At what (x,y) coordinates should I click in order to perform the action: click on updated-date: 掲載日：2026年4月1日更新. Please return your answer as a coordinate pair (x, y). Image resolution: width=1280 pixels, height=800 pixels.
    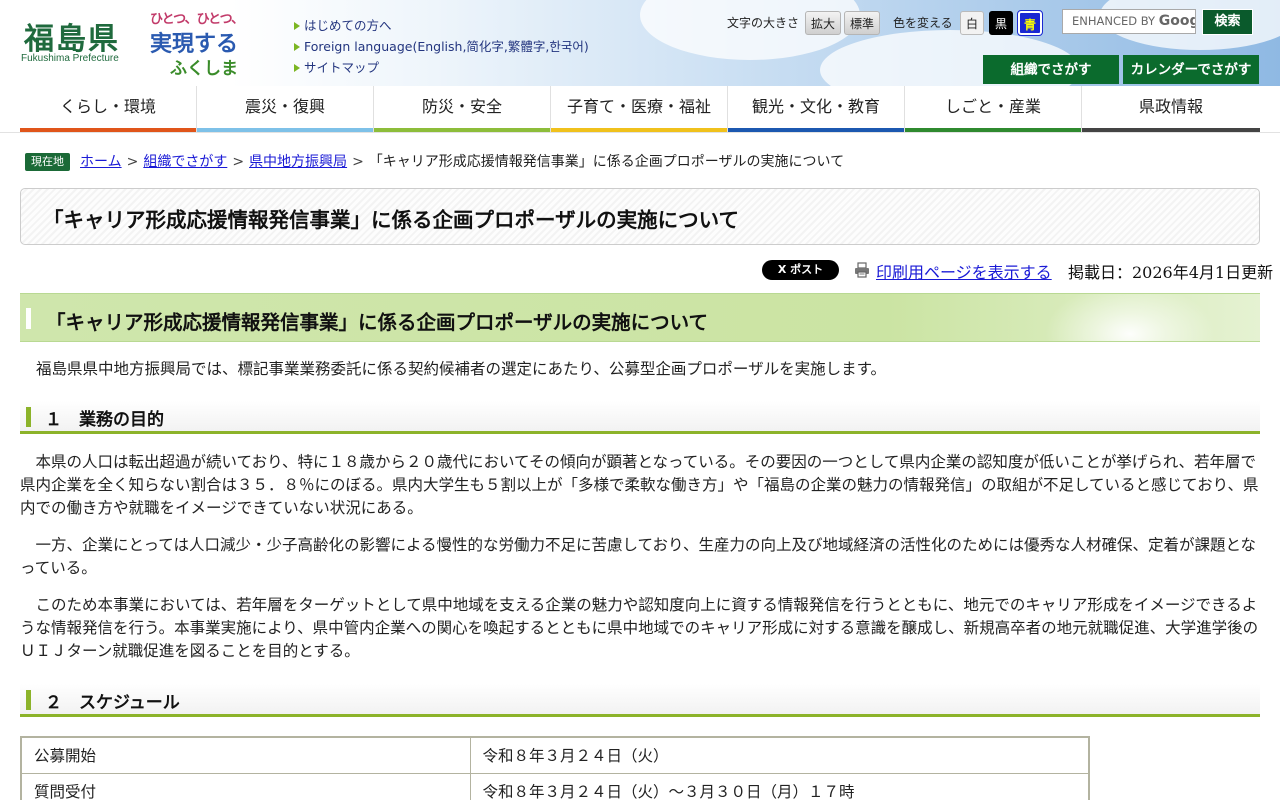
    Looking at the image, I should click on (1171, 272).